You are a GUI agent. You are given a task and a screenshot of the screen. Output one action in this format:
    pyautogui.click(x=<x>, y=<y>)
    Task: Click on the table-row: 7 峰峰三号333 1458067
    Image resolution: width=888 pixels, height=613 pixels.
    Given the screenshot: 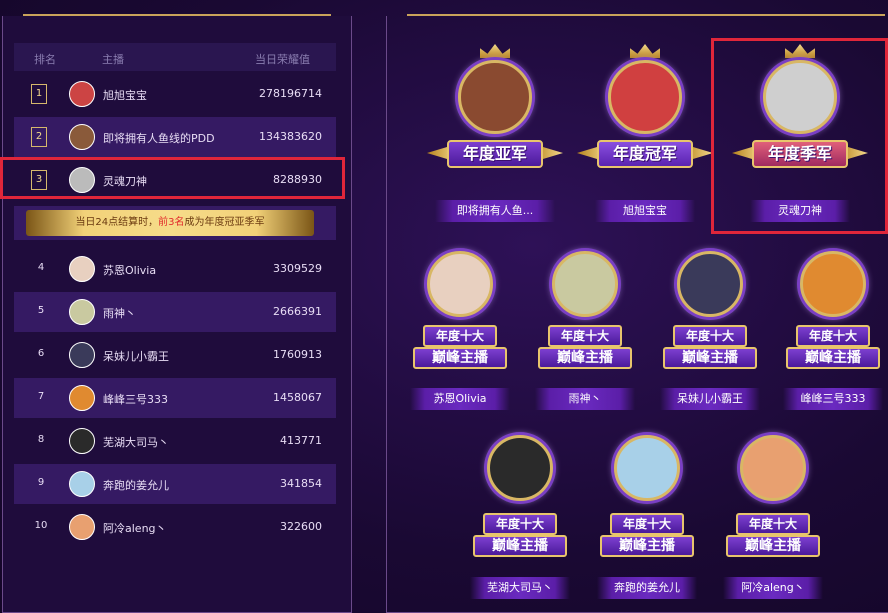 What is the action you would take?
    pyautogui.click(x=175, y=398)
    